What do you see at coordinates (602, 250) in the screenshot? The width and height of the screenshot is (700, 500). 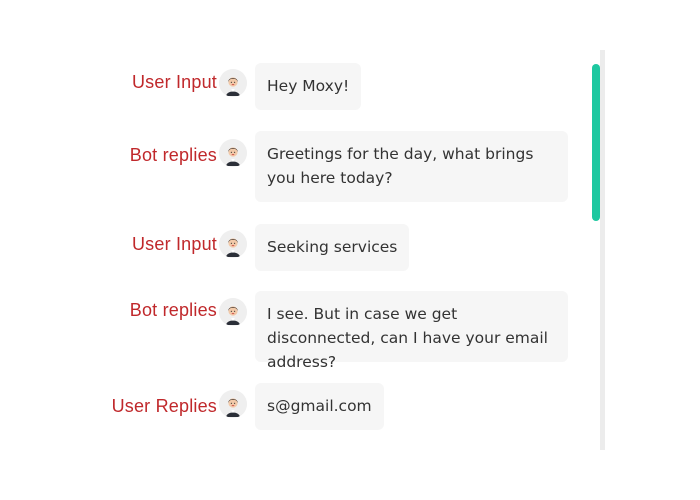 I see `scrollbar-track` at bounding box center [602, 250].